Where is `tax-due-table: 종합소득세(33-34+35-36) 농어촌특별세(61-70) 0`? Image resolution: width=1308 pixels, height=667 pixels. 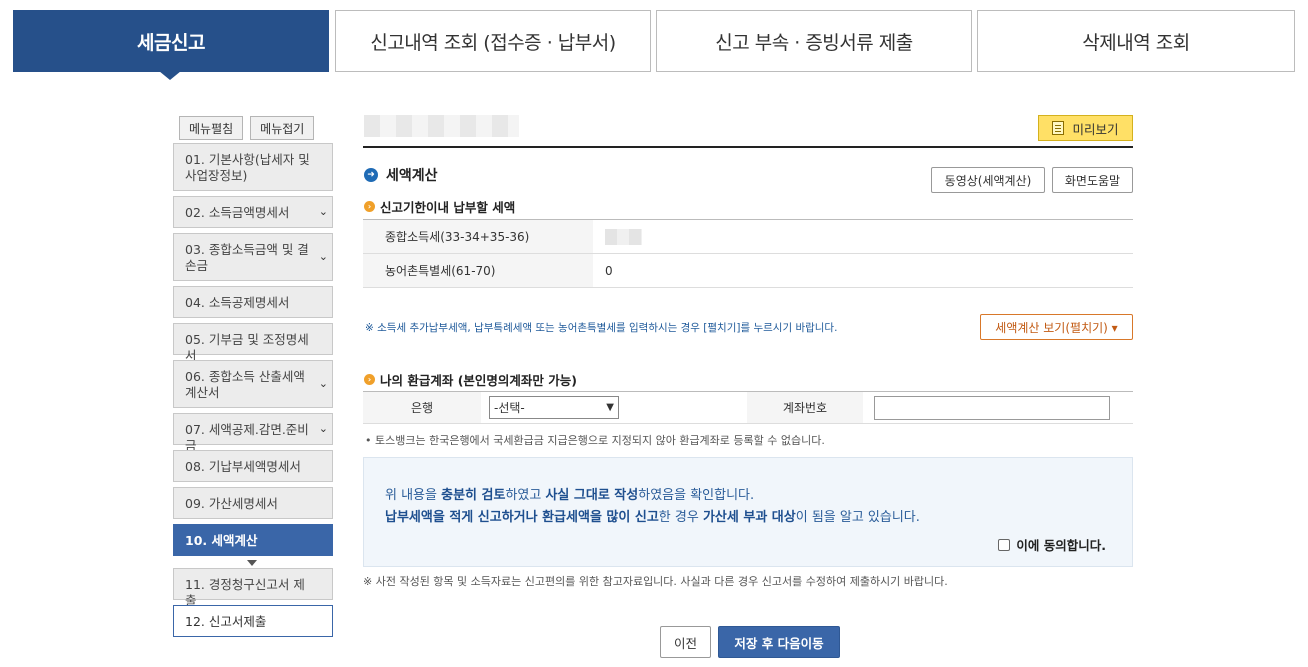 tax-due-table: 종합소득세(33-34+35-36) 농어촌특별세(61-70) 0 is located at coordinates (748, 253).